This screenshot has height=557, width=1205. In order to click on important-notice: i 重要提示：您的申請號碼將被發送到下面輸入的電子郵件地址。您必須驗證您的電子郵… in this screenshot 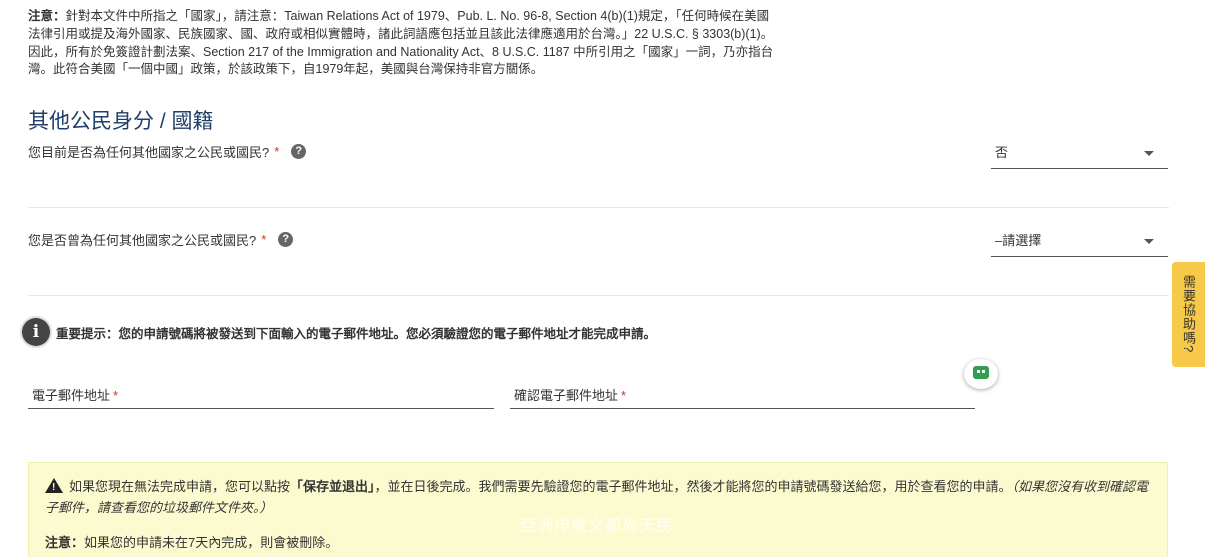, I will do `click(339, 332)`.